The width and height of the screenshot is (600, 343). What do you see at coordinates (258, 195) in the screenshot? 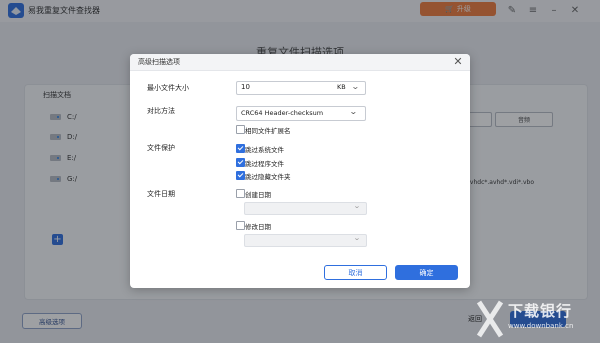
I see `created-date-label: 创建日期` at bounding box center [258, 195].